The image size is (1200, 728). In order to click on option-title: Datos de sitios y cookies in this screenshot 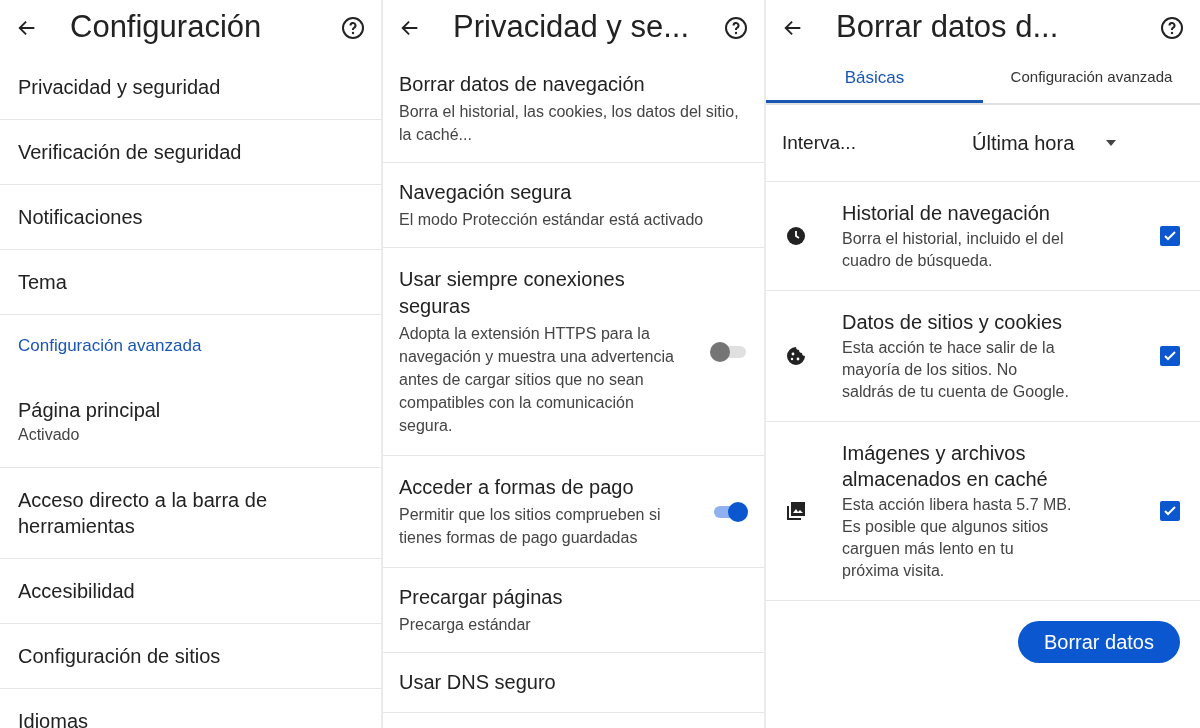, I will do `click(953, 322)`.